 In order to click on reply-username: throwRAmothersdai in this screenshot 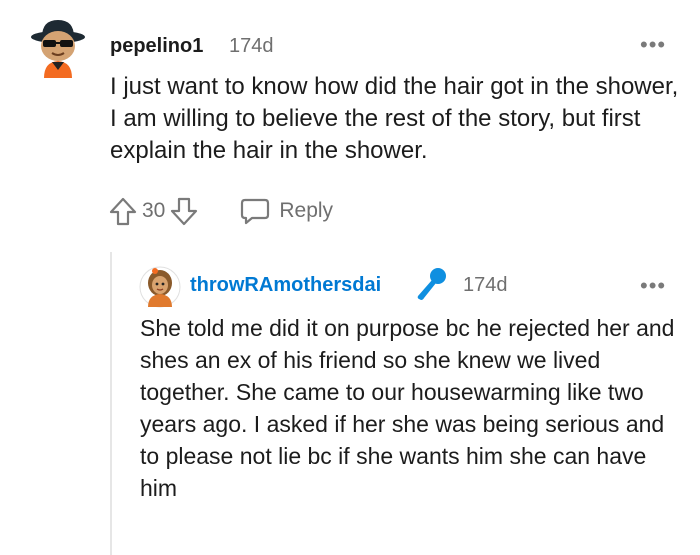, I will do `click(285, 285)`.